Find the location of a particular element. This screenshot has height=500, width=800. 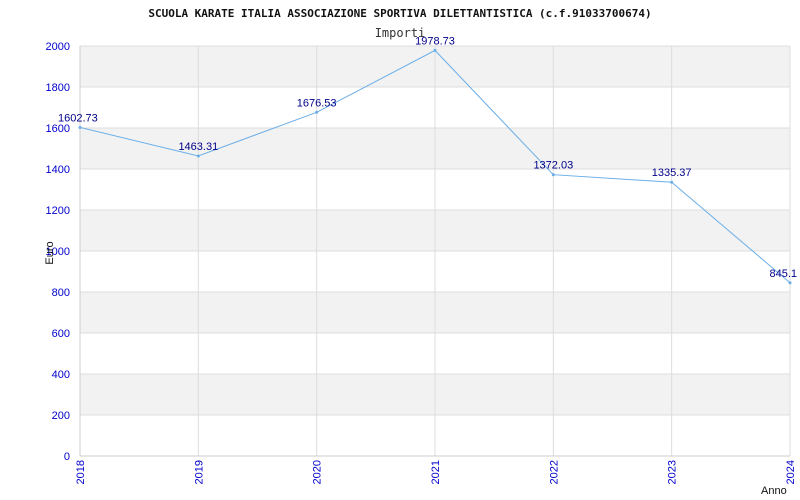

x-tick-label: 2021 is located at coordinates (436, 472).